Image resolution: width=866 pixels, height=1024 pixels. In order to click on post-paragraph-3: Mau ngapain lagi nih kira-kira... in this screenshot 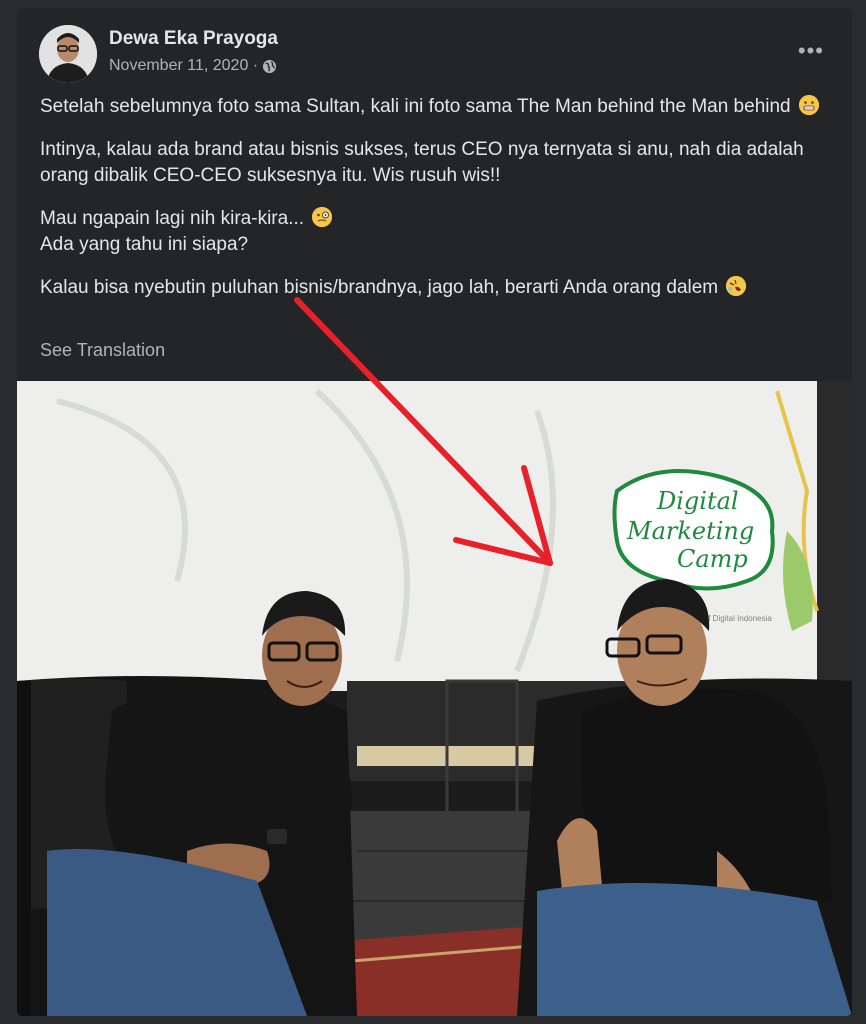, I will do `click(172, 218)`.